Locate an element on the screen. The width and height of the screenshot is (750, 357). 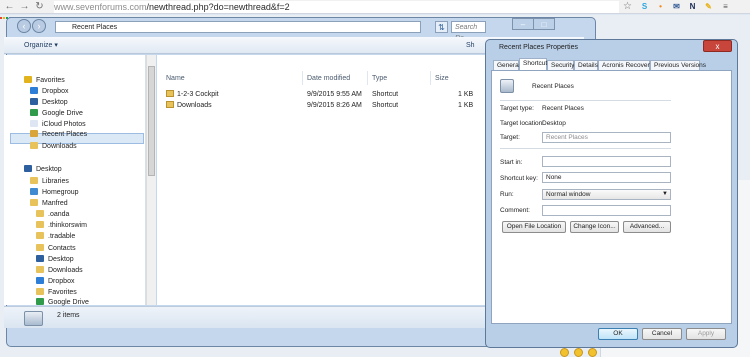
apply-button: Apply is located at coordinates (706, 334).